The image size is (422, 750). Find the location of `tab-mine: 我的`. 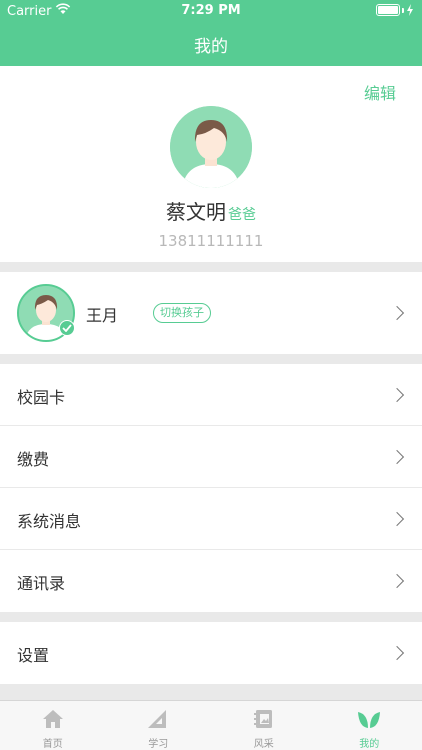

tab-mine: 我的 is located at coordinates (369, 725).